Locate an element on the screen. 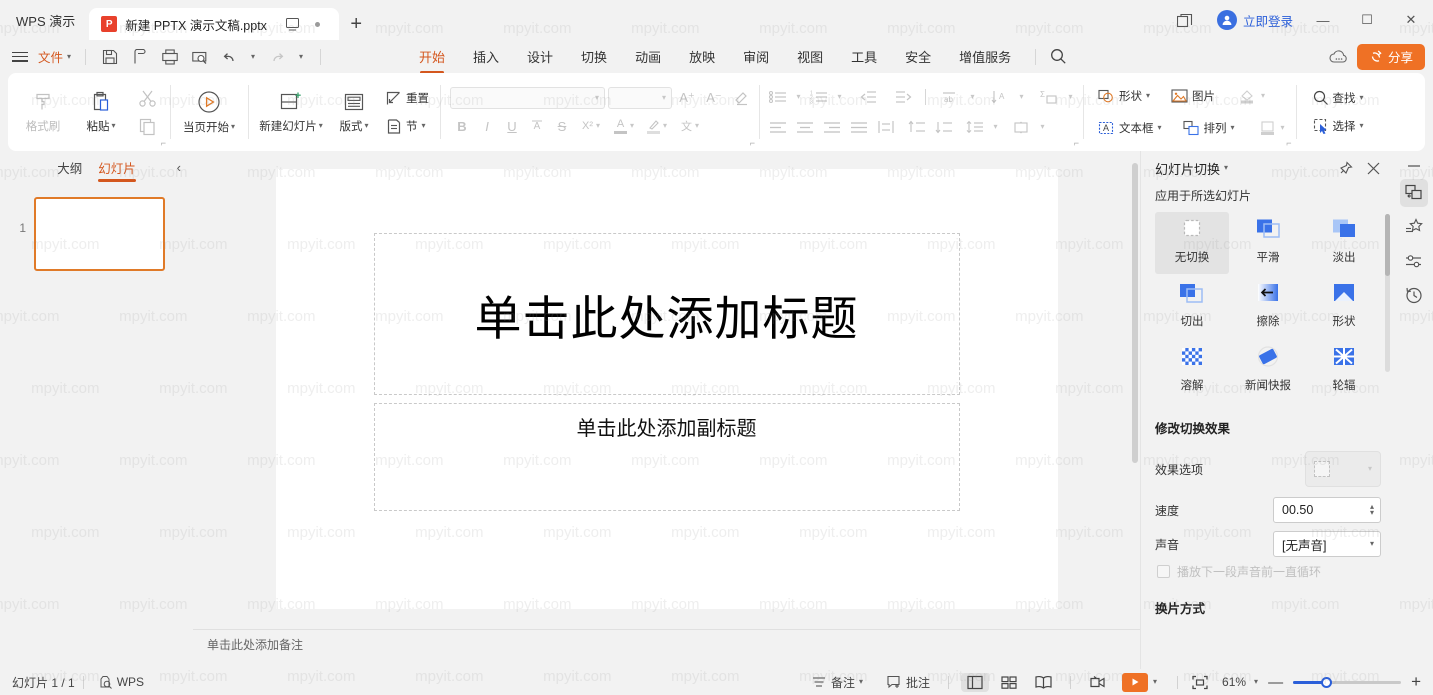 This screenshot has width=1433, height=695. increase-indent-button is located at coordinates (903, 97).